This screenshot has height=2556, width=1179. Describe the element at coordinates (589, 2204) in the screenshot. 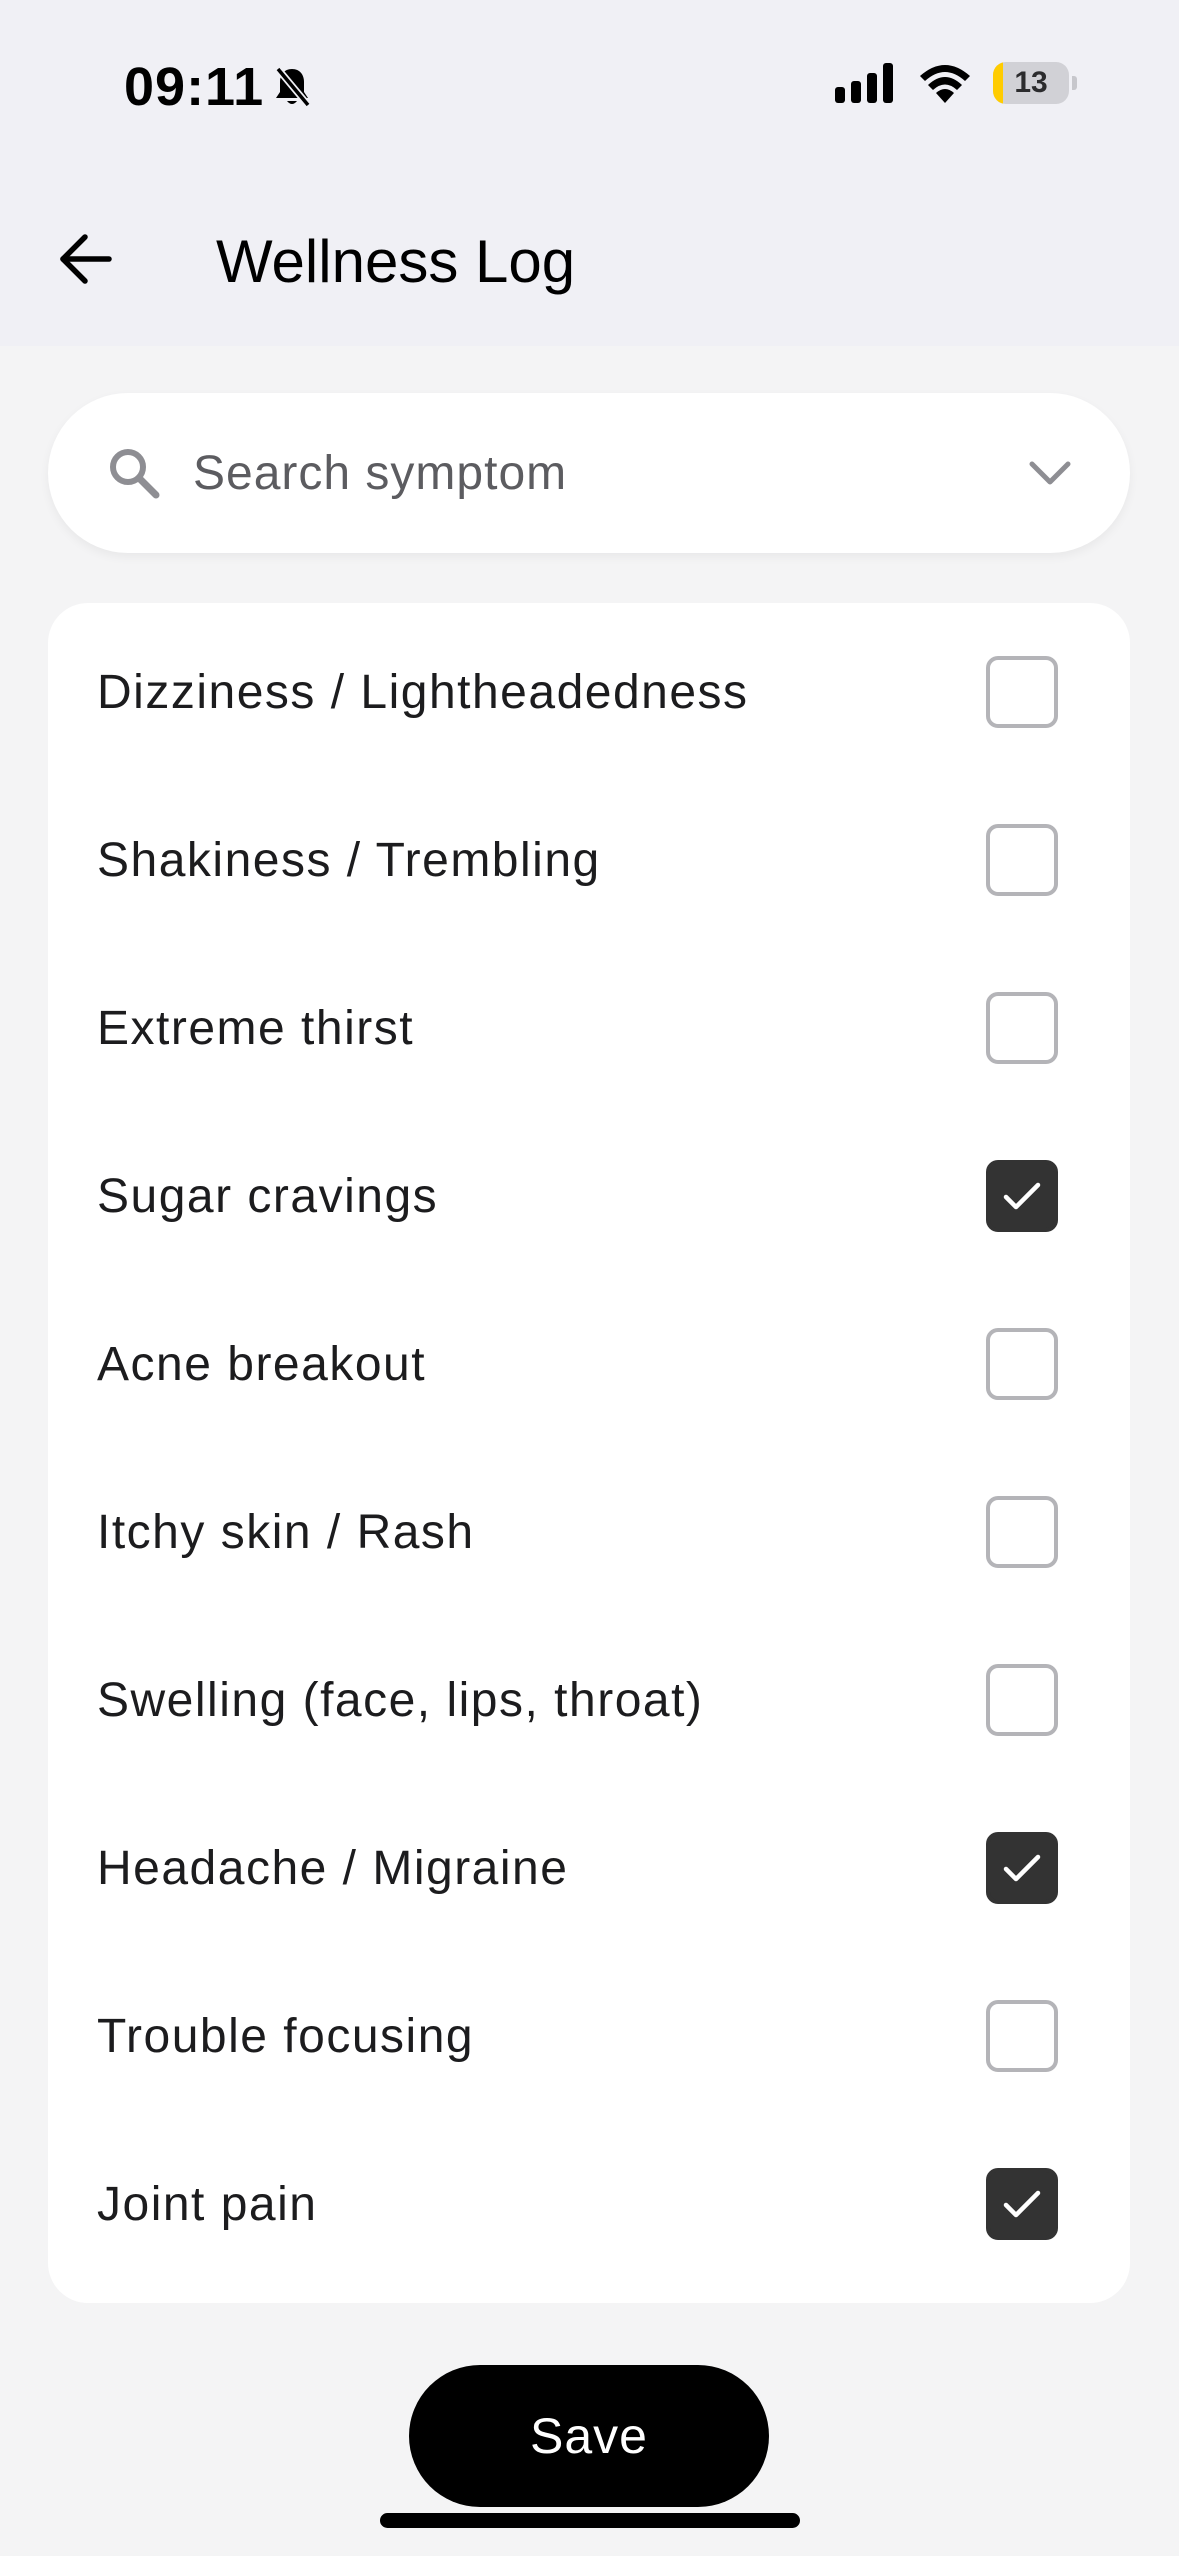

I see `symptom-row: Joint pain` at that location.